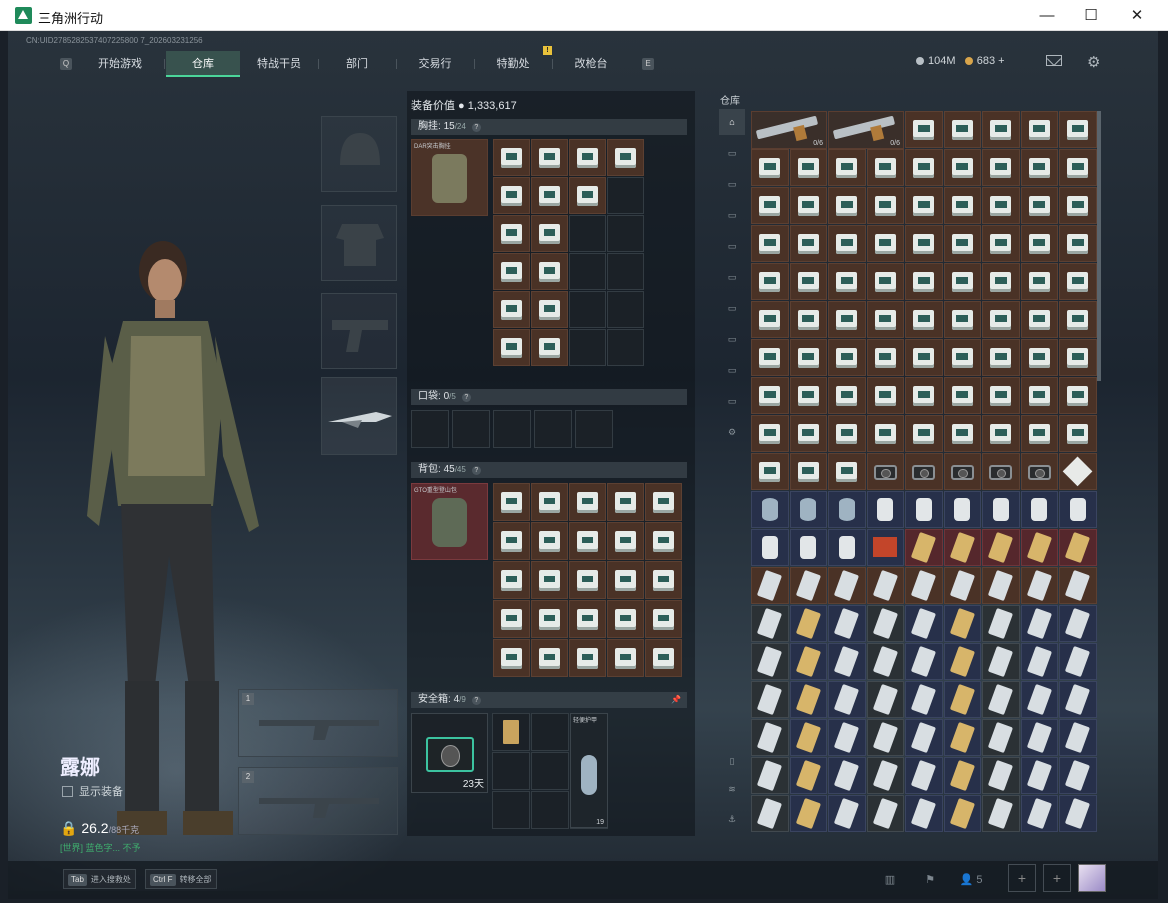 This screenshot has height=903, width=1168. Describe the element at coordinates (770, 547) in the screenshot. I see `warehouse-can-cell` at that location.